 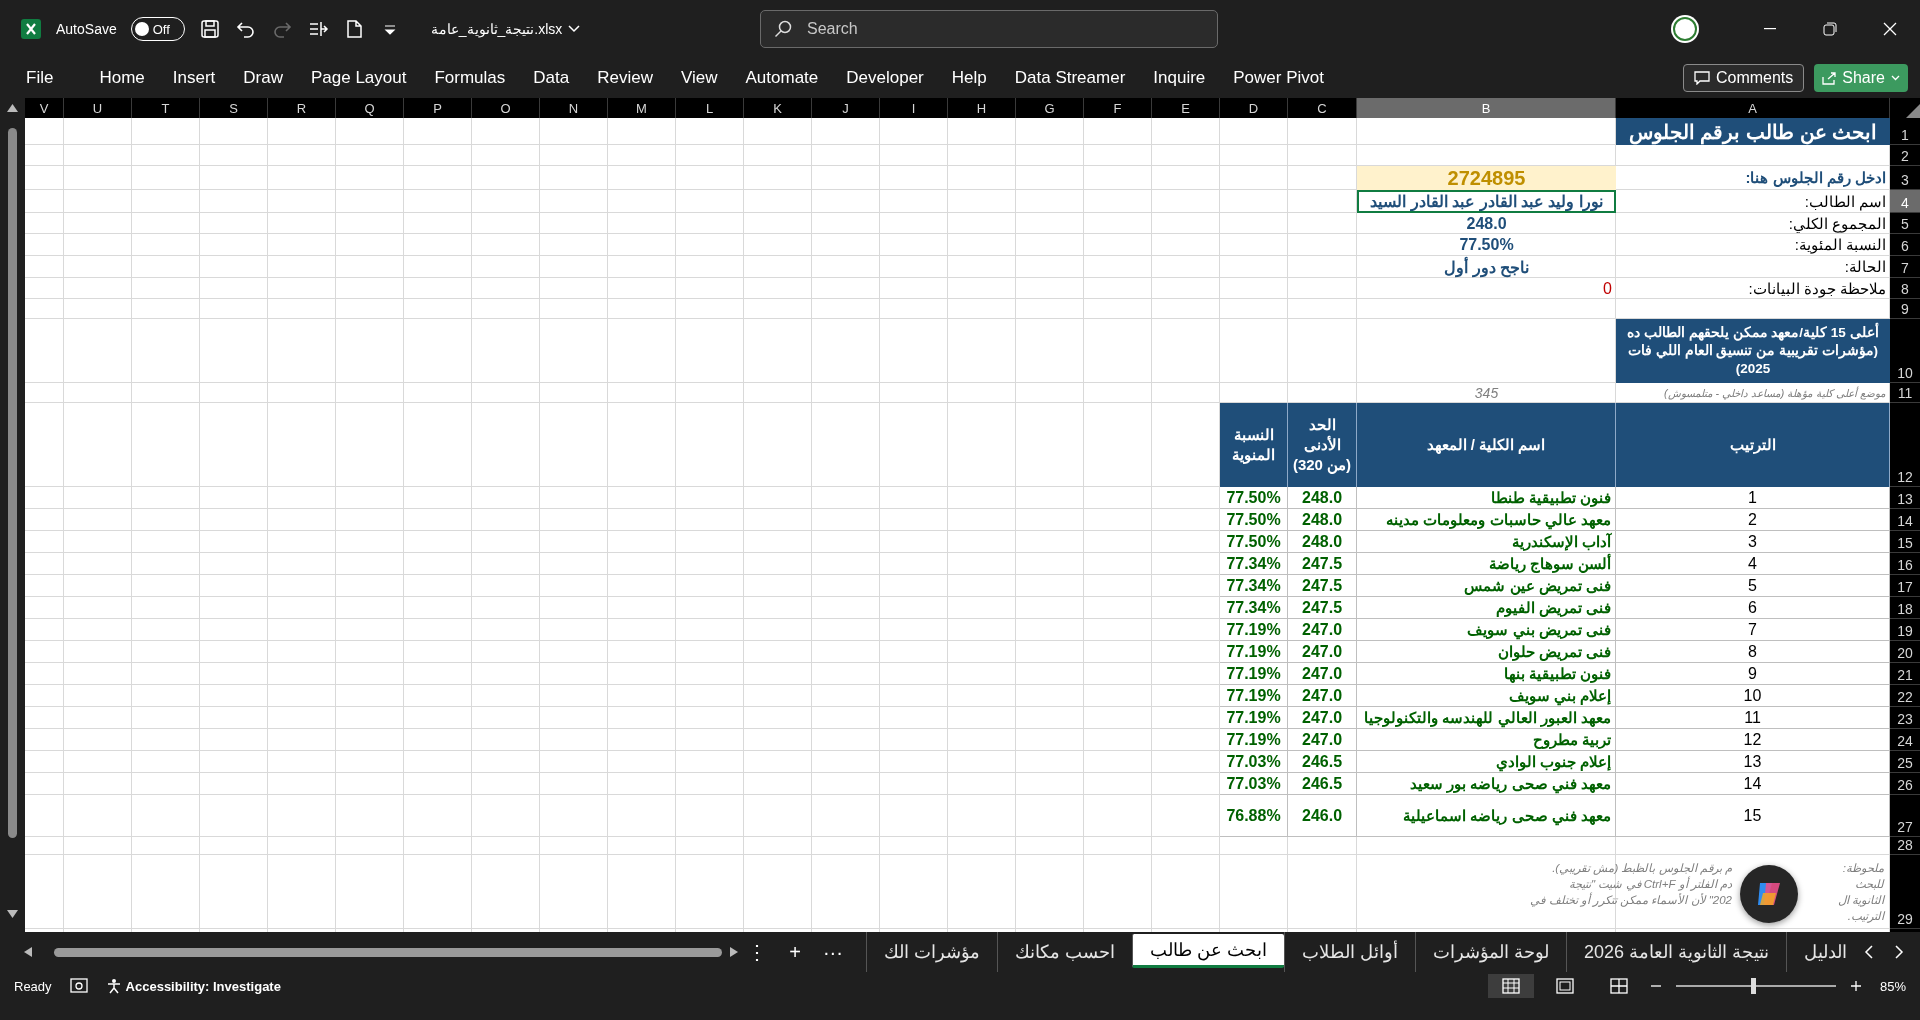 I want to click on row-header: 17, so click(x=1905, y=586).